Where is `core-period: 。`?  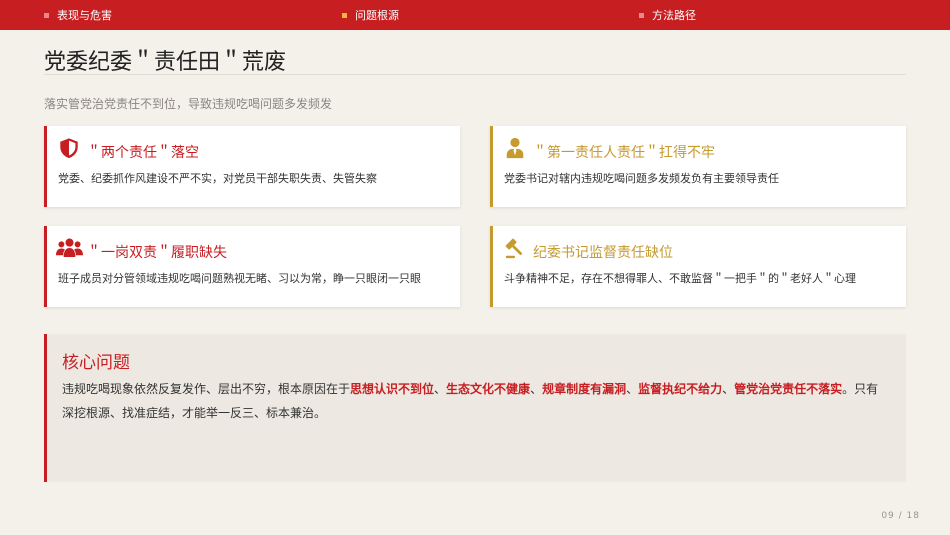 core-period: 。 is located at coordinates (848, 389).